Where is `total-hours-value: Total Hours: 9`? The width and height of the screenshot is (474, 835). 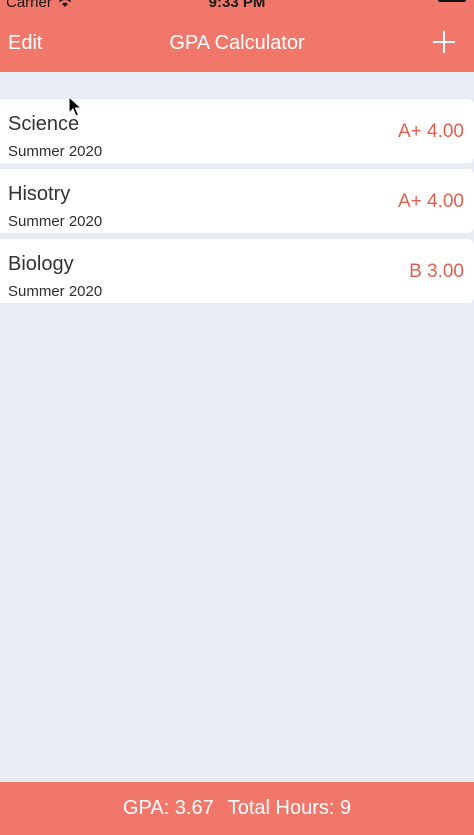 total-hours-value: Total Hours: 9 is located at coordinates (289, 808).